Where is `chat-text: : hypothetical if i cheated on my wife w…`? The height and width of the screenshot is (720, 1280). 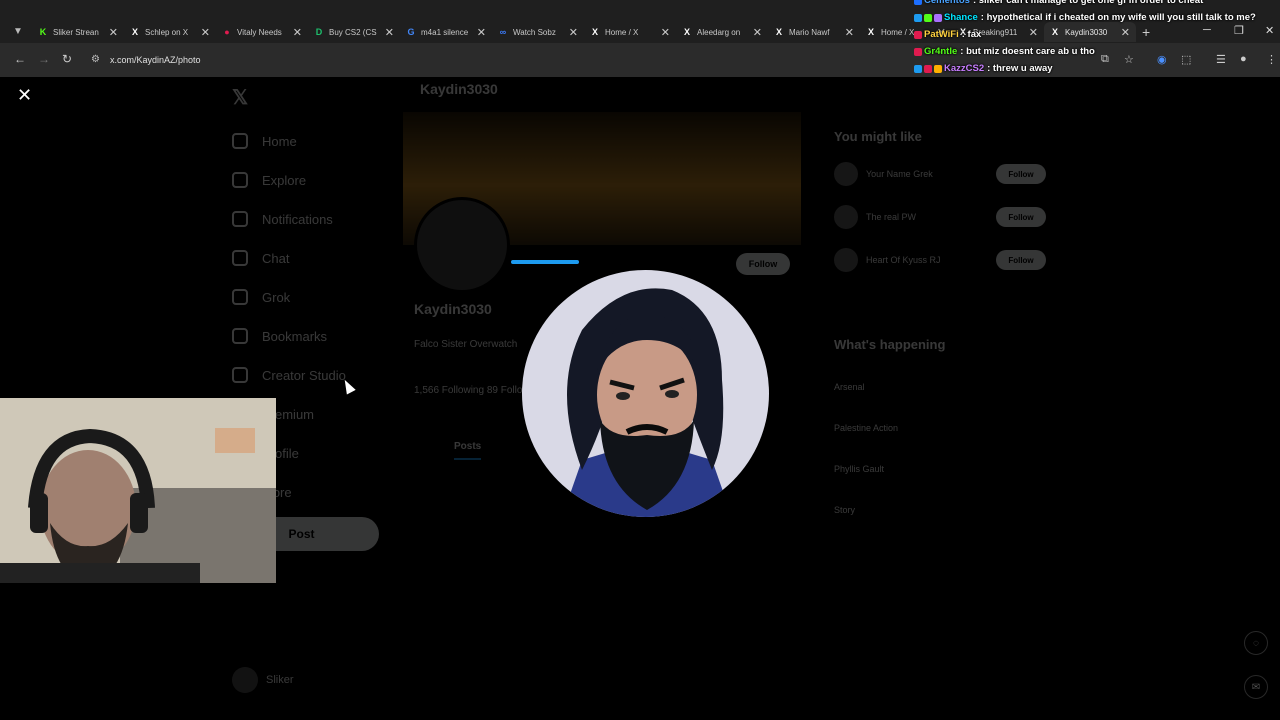 chat-text: : hypothetical if i cheated on my wife w… is located at coordinates (1118, 17).